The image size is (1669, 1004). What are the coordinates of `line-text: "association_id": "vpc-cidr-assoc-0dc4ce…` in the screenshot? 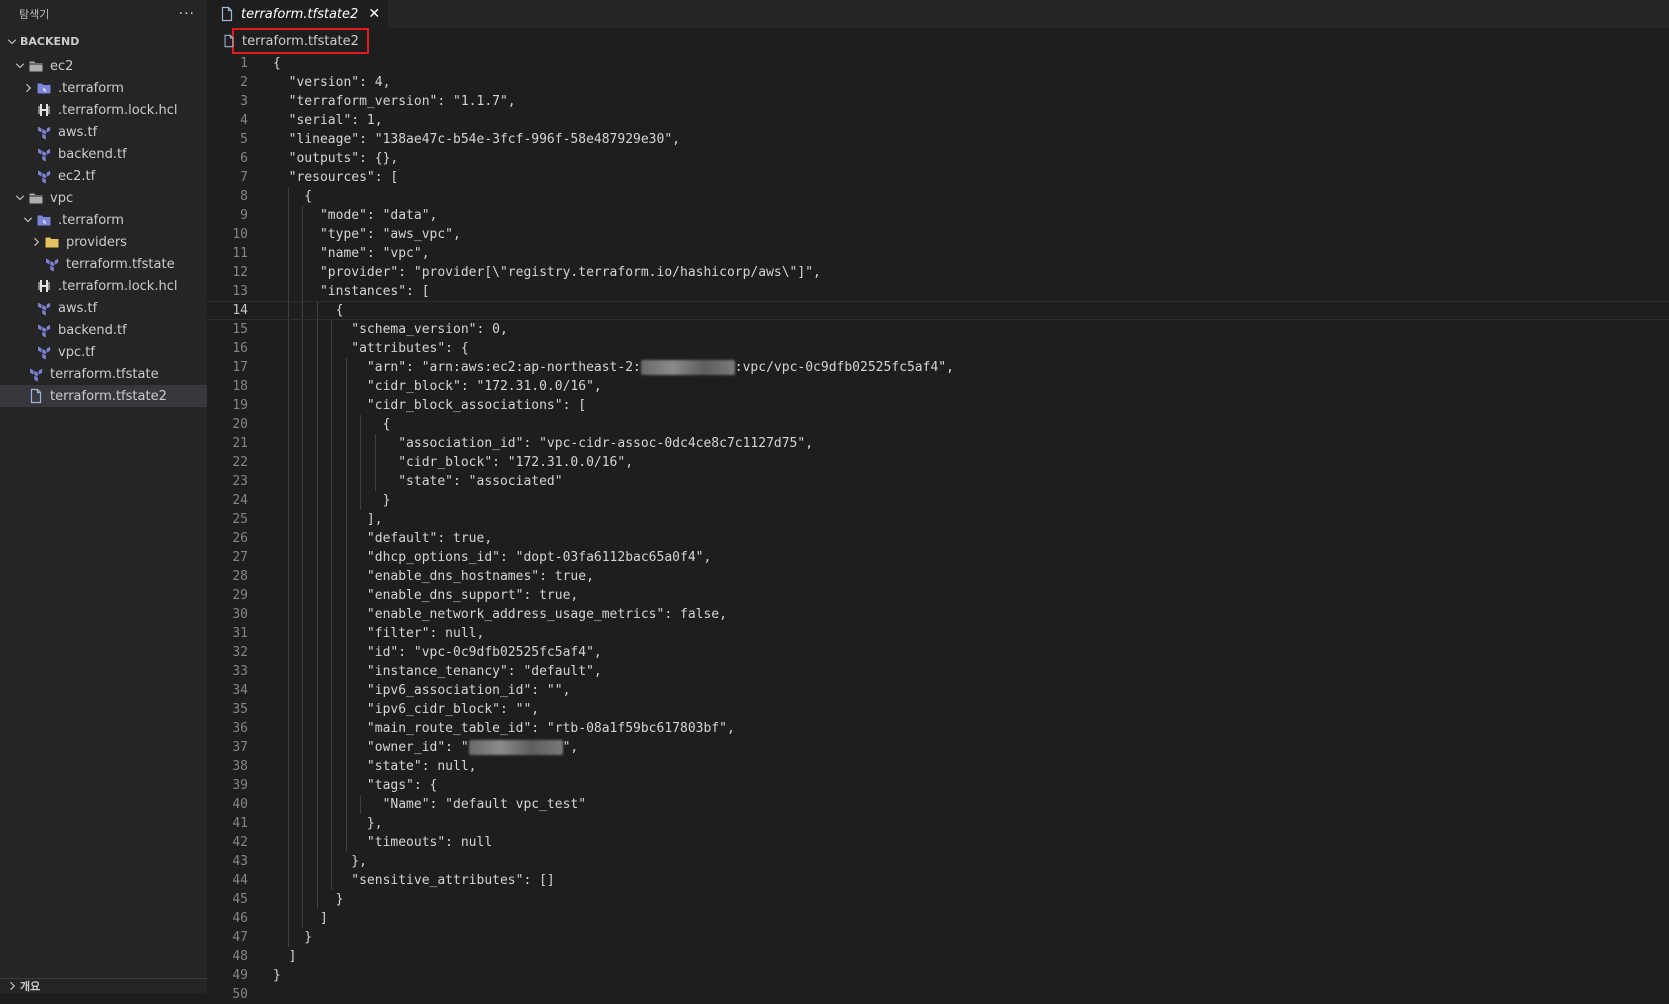 It's located at (543, 443).